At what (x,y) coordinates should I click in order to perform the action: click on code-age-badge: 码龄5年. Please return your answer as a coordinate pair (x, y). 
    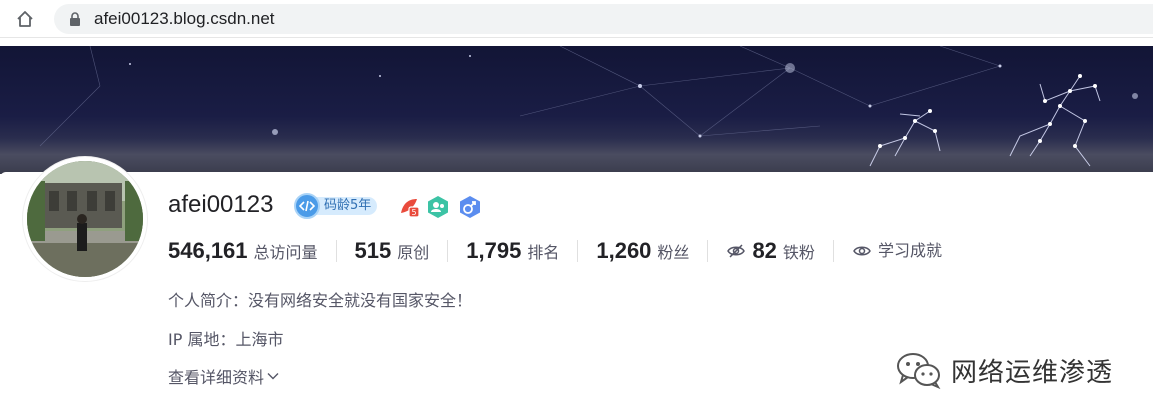
    Looking at the image, I should click on (336, 206).